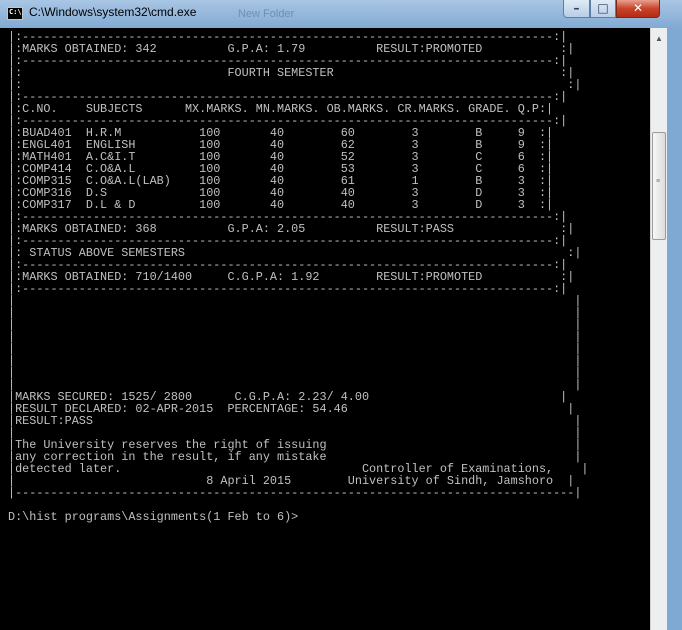  I want to click on minimize-button: –, so click(576, 9).